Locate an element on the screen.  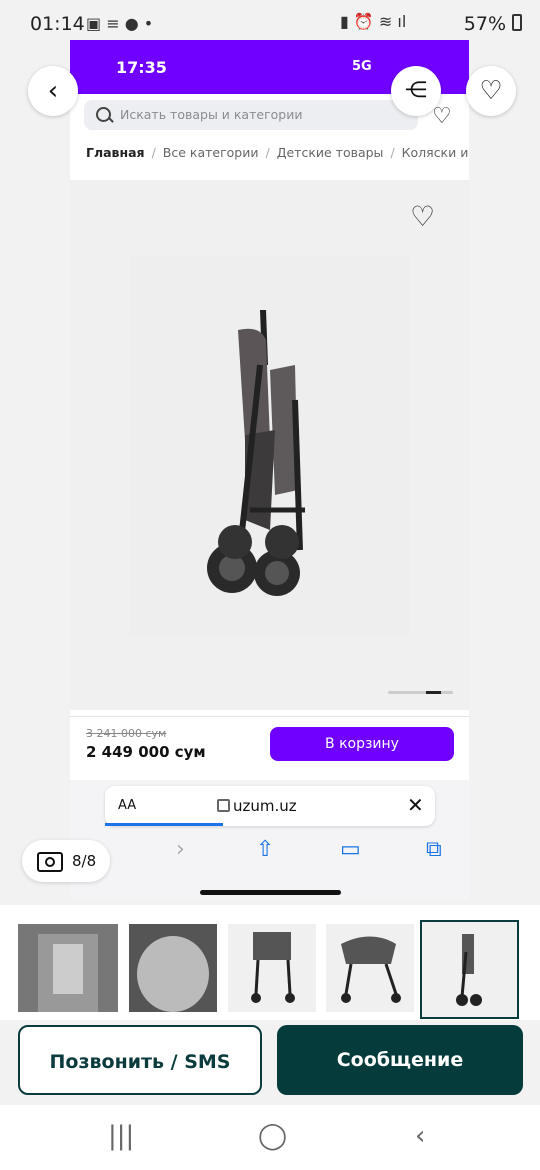
ios-home-indicator is located at coordinates (270, 892).